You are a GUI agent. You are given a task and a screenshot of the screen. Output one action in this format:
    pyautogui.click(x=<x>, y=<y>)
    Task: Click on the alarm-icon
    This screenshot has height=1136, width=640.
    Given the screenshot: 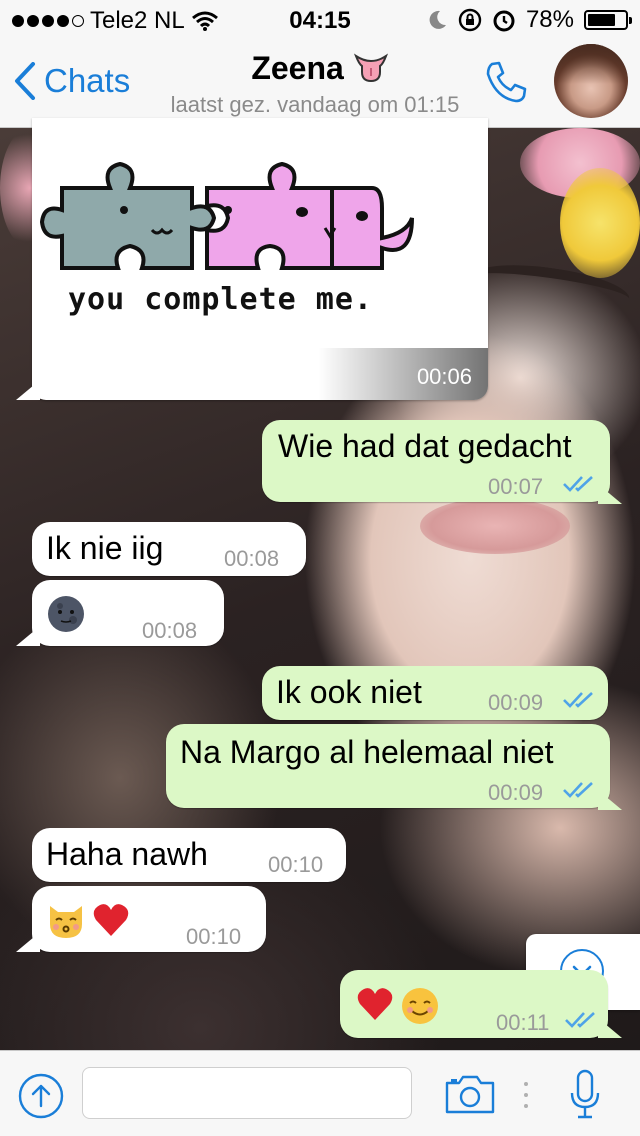 What is the action you would take?
    pyautogui.click(x=504, y=21)
    